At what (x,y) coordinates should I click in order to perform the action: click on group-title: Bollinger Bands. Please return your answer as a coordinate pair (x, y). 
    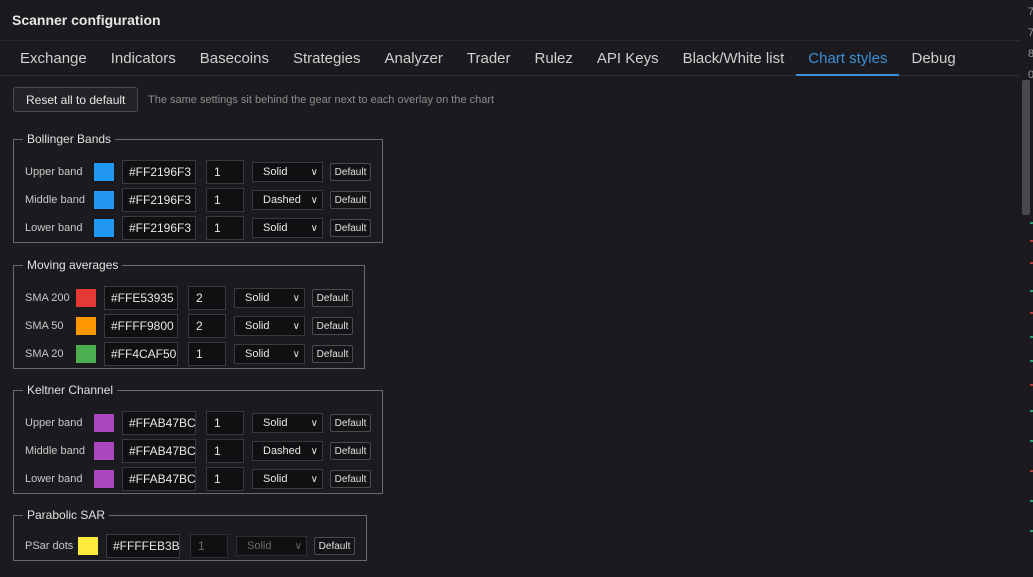
    Looking at the image, I should click on (69, 139).